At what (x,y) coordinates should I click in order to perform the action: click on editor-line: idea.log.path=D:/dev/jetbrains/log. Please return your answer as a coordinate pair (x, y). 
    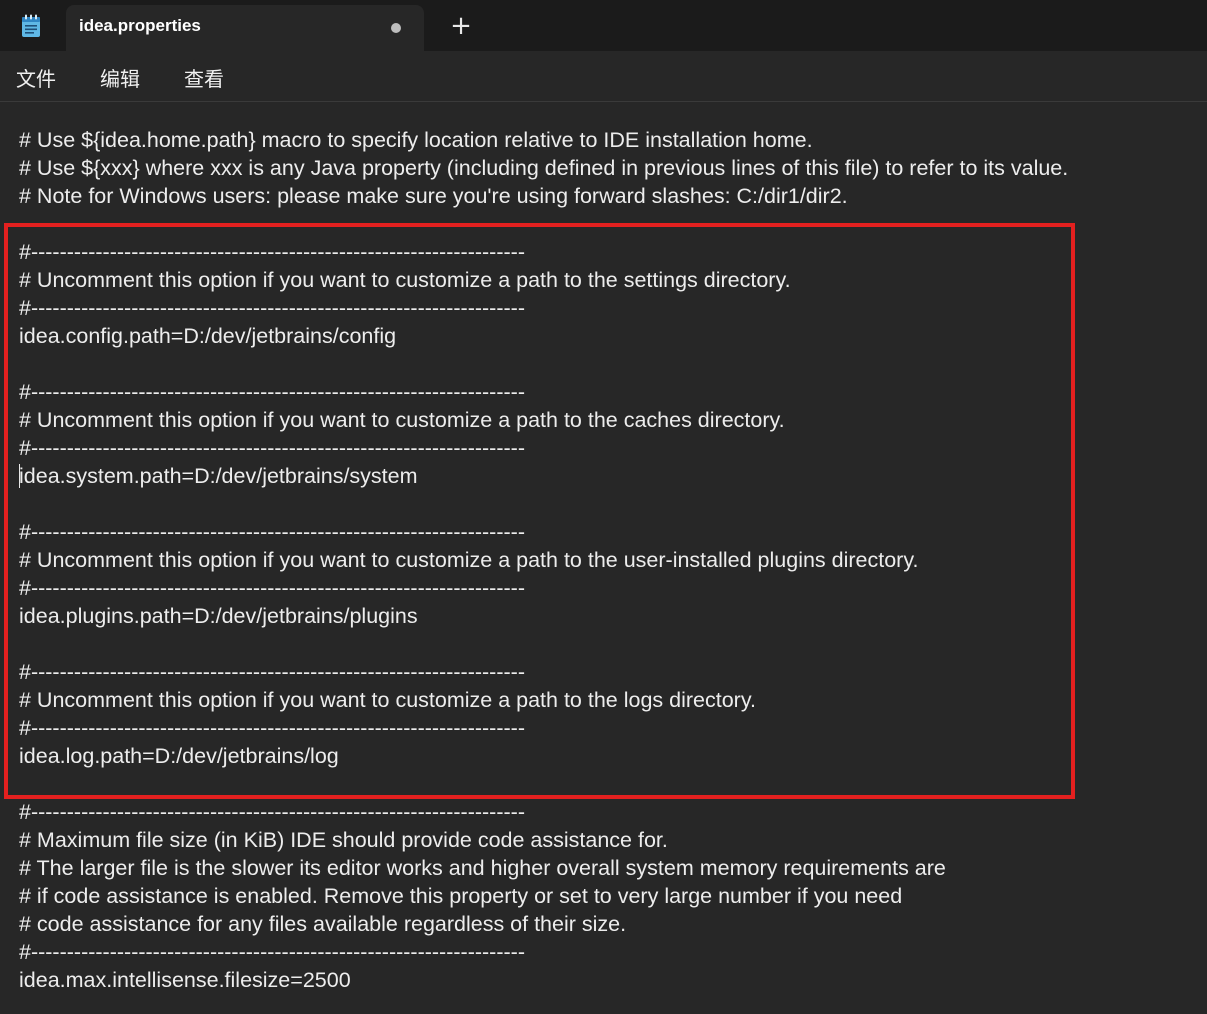
    Looking at the image, I should click on (179, 756).